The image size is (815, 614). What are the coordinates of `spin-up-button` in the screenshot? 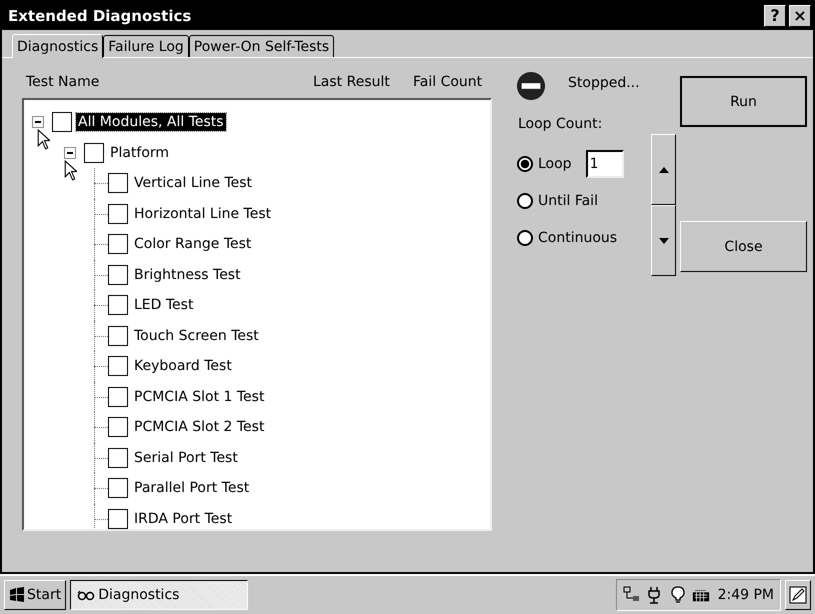 It's located at (663, 169).